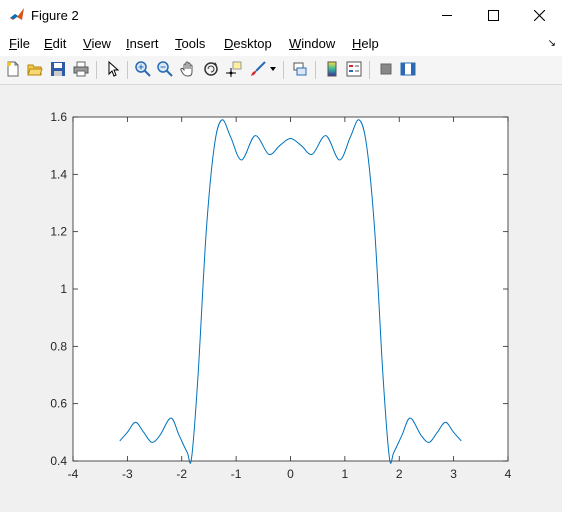 Image resolution: width=562 pixels, height=512 pixels. I want to click on zoom-out-button, so click(165, 69).